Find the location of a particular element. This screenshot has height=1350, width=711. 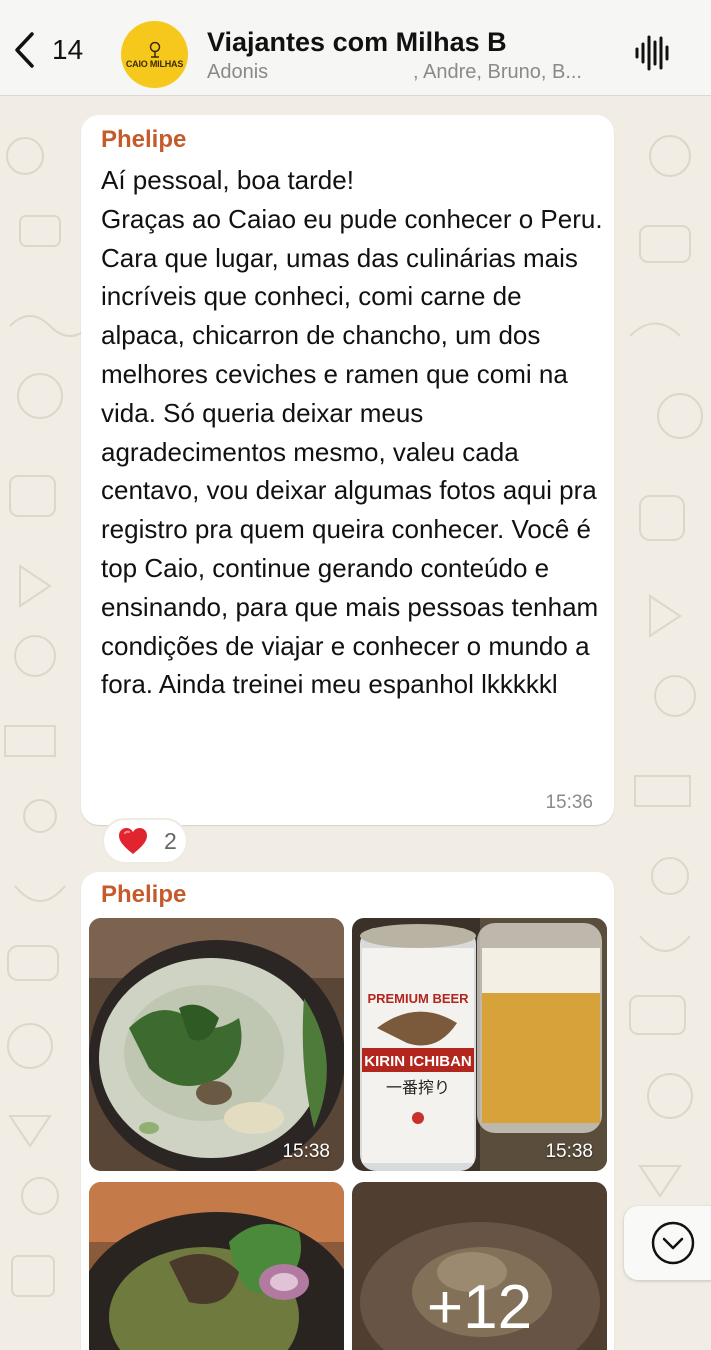

dish-photo is located at coordinates (216, 1266).